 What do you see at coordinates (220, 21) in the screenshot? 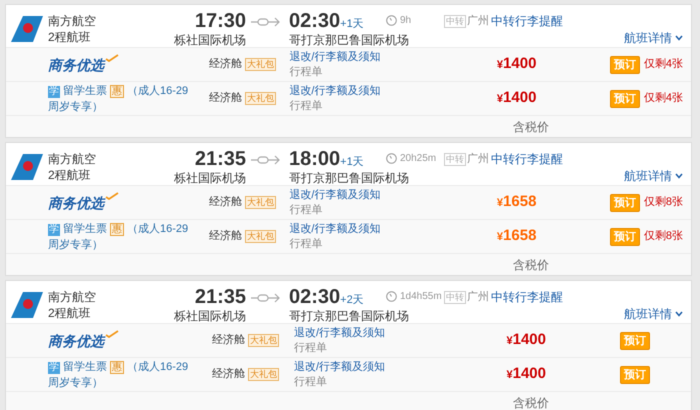
I see `depart-time: 17:30` at bounding box center [220, 21].